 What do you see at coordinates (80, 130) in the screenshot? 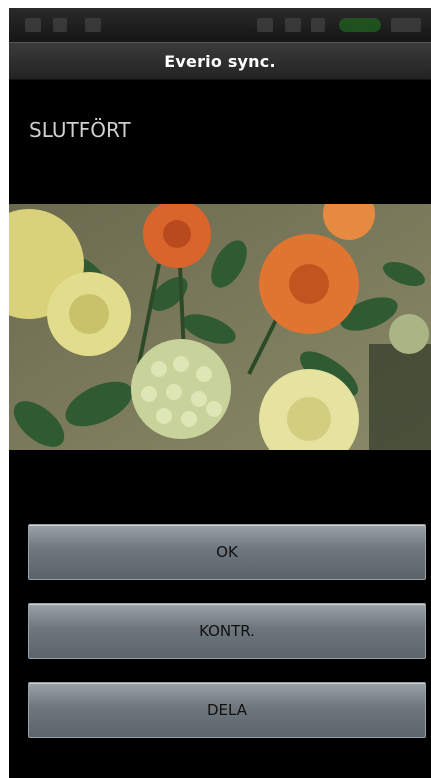
I see `status-text: SLUTFÖRT` at bounding box center [80, 130].